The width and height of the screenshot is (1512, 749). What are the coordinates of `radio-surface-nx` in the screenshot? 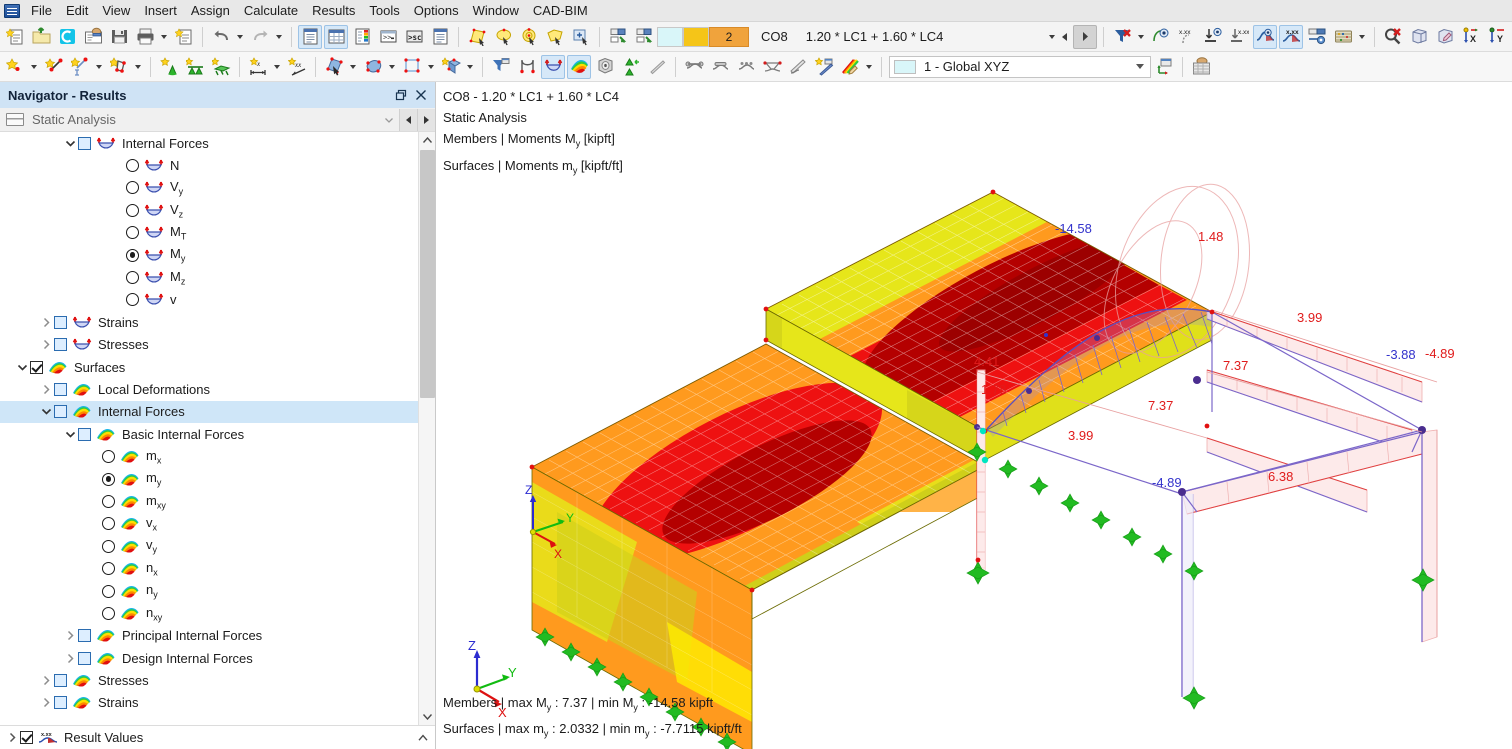 It's located at (108, 569).